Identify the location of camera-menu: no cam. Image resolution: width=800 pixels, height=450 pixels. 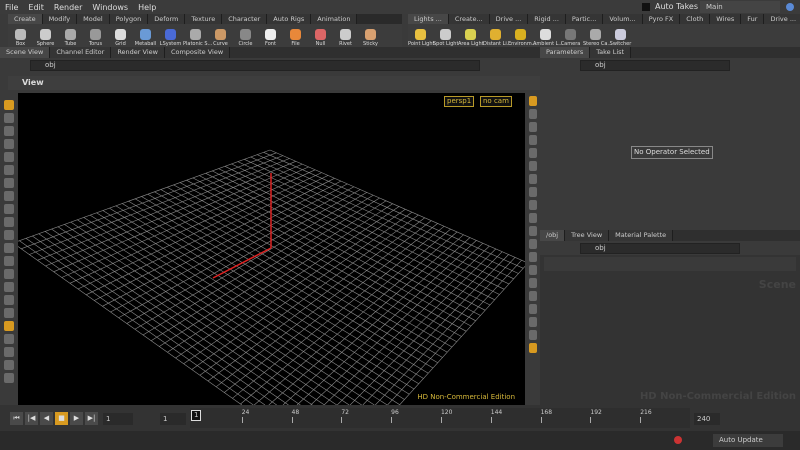
(496, 101).